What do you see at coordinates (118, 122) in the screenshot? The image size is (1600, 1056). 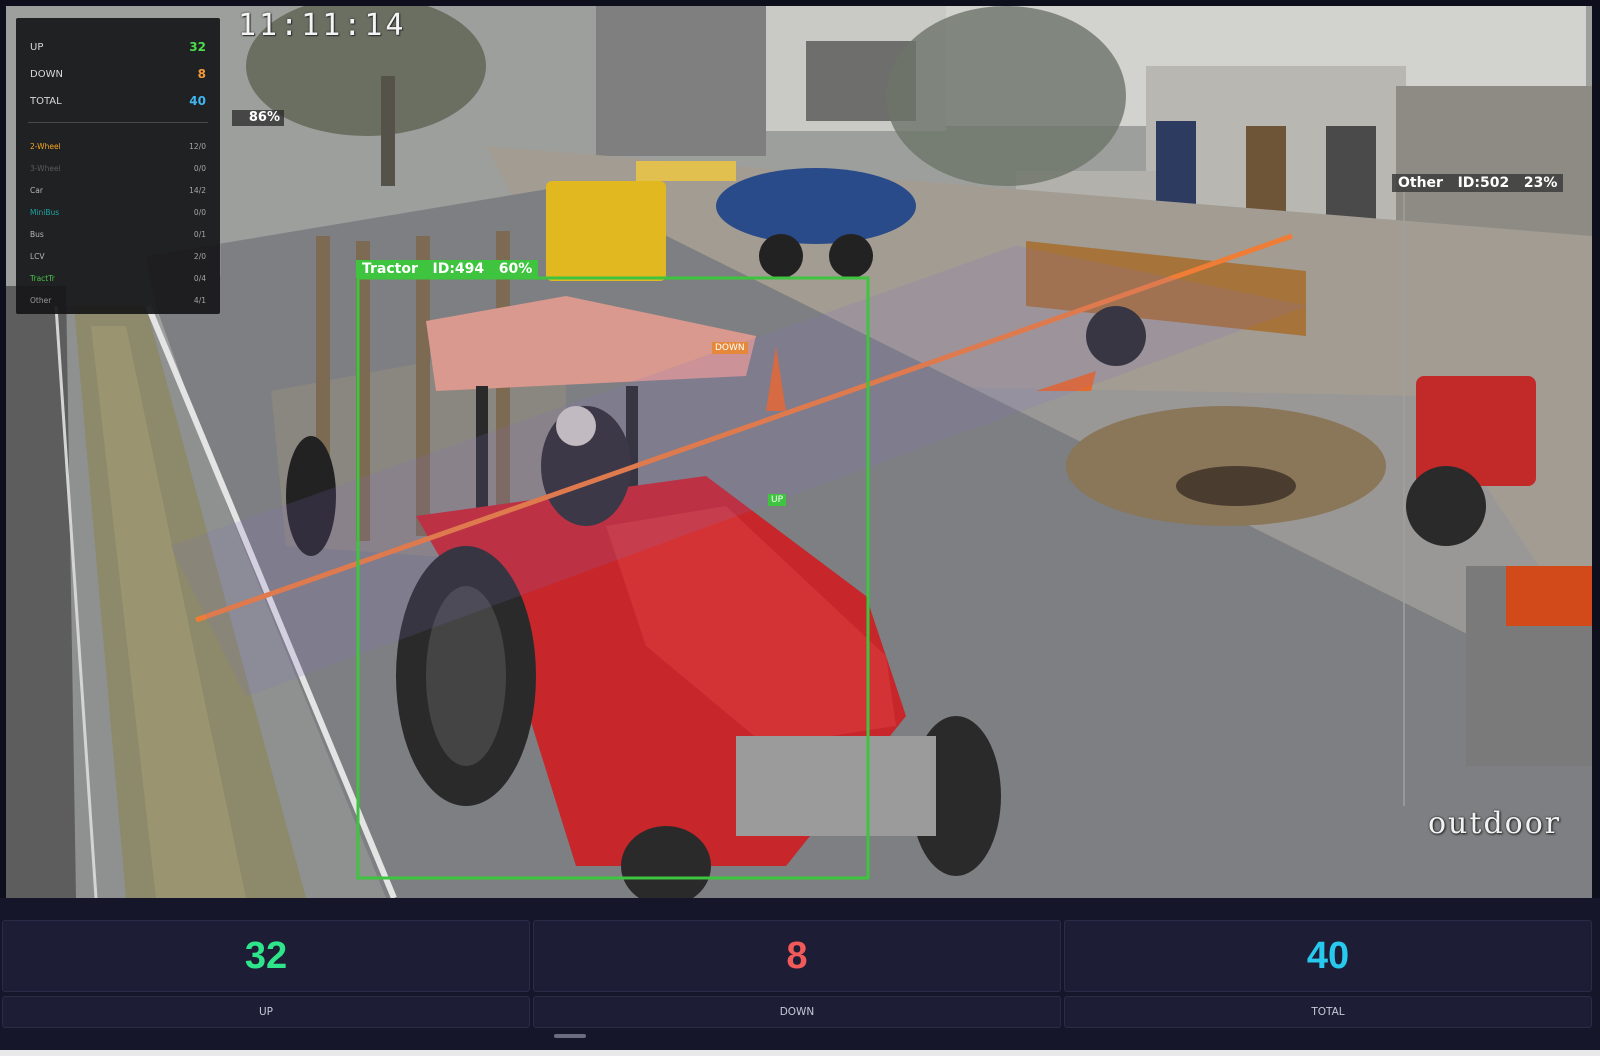 I see `overlay-divider` at bounding box center [118, 122].